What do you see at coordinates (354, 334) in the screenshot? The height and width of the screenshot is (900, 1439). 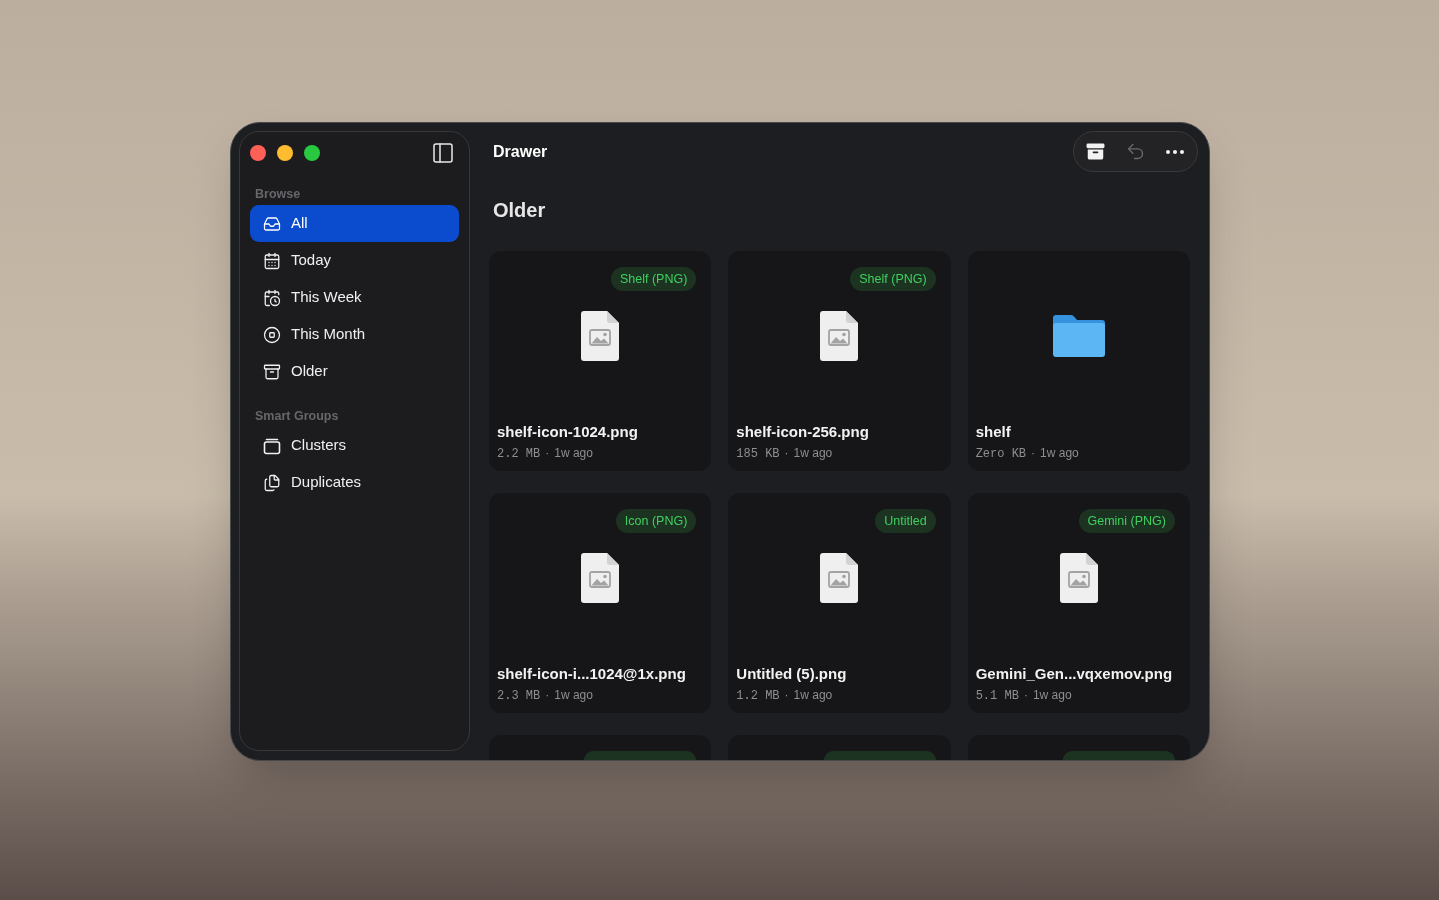 I see `sidebar-item: This Month` at bounding box center [354, 334].